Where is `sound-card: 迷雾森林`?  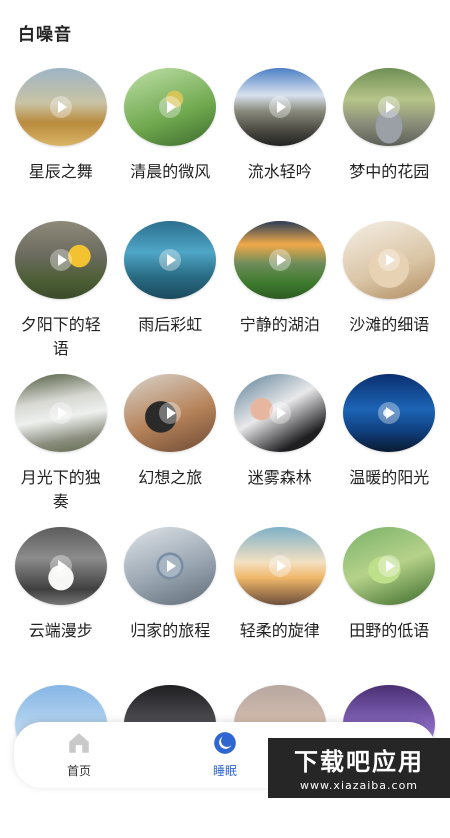
sound-card: 迷雾森林 is located at coordinates (280, 446).